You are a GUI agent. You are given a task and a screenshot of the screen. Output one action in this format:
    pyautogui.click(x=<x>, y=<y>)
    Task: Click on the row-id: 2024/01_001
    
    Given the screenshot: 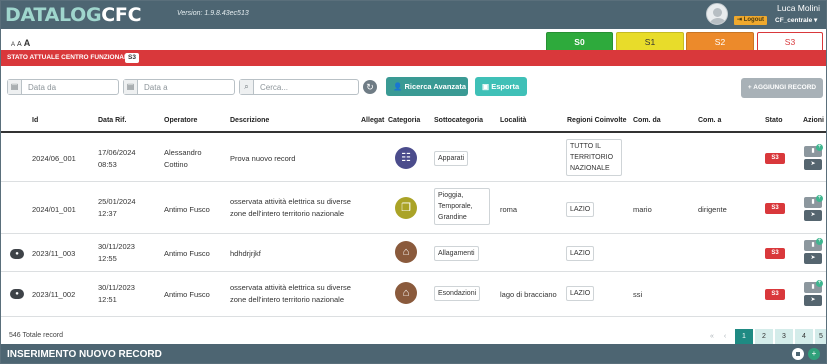 What is the action you would take?
    pyautogui.click(x=54, y=209)
    